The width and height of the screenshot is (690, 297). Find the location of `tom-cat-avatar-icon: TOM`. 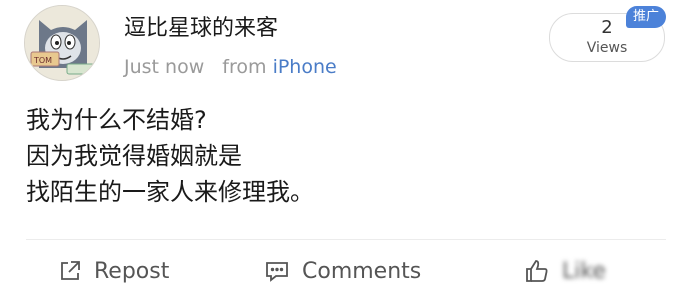

tom-cat-avatar-icon: TOM is located at coordinates (62, 43).